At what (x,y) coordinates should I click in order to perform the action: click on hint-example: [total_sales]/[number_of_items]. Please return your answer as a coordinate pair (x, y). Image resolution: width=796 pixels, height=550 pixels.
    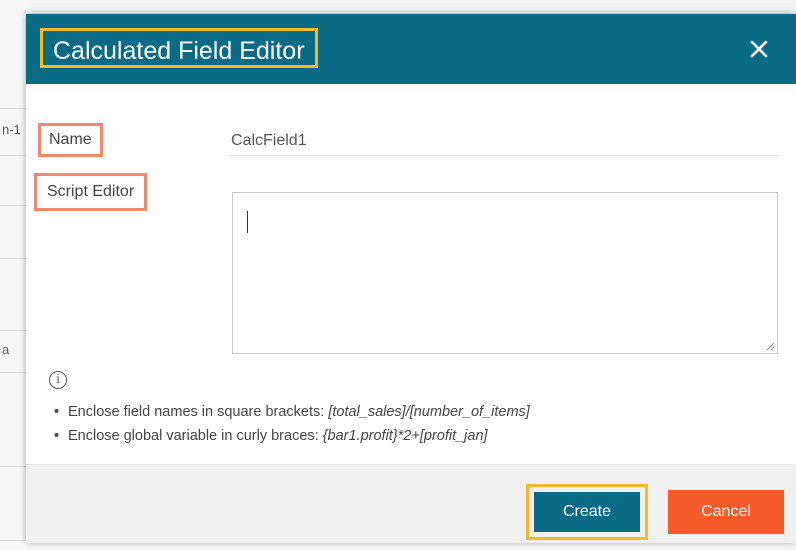
    Looking at the image, I should click on (429, 412).